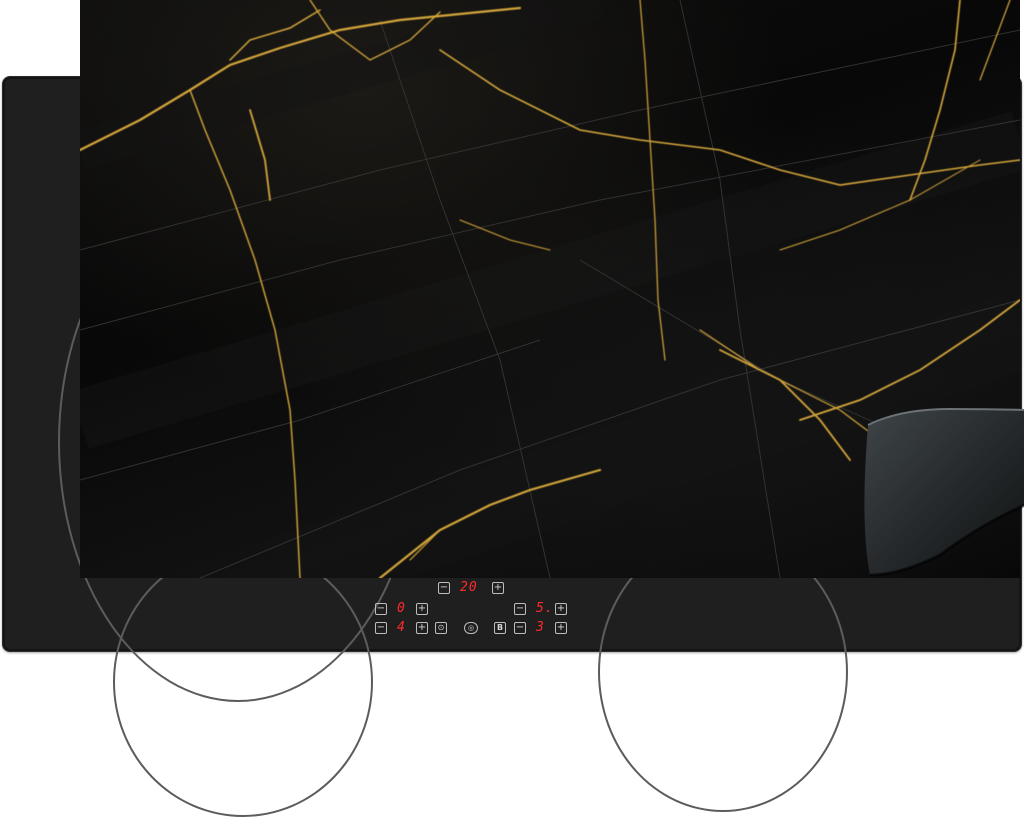 The height and width of the screenshot is (817, 1024). I want to click on zone-rear-right-minus-button: −, so click(520, 628).